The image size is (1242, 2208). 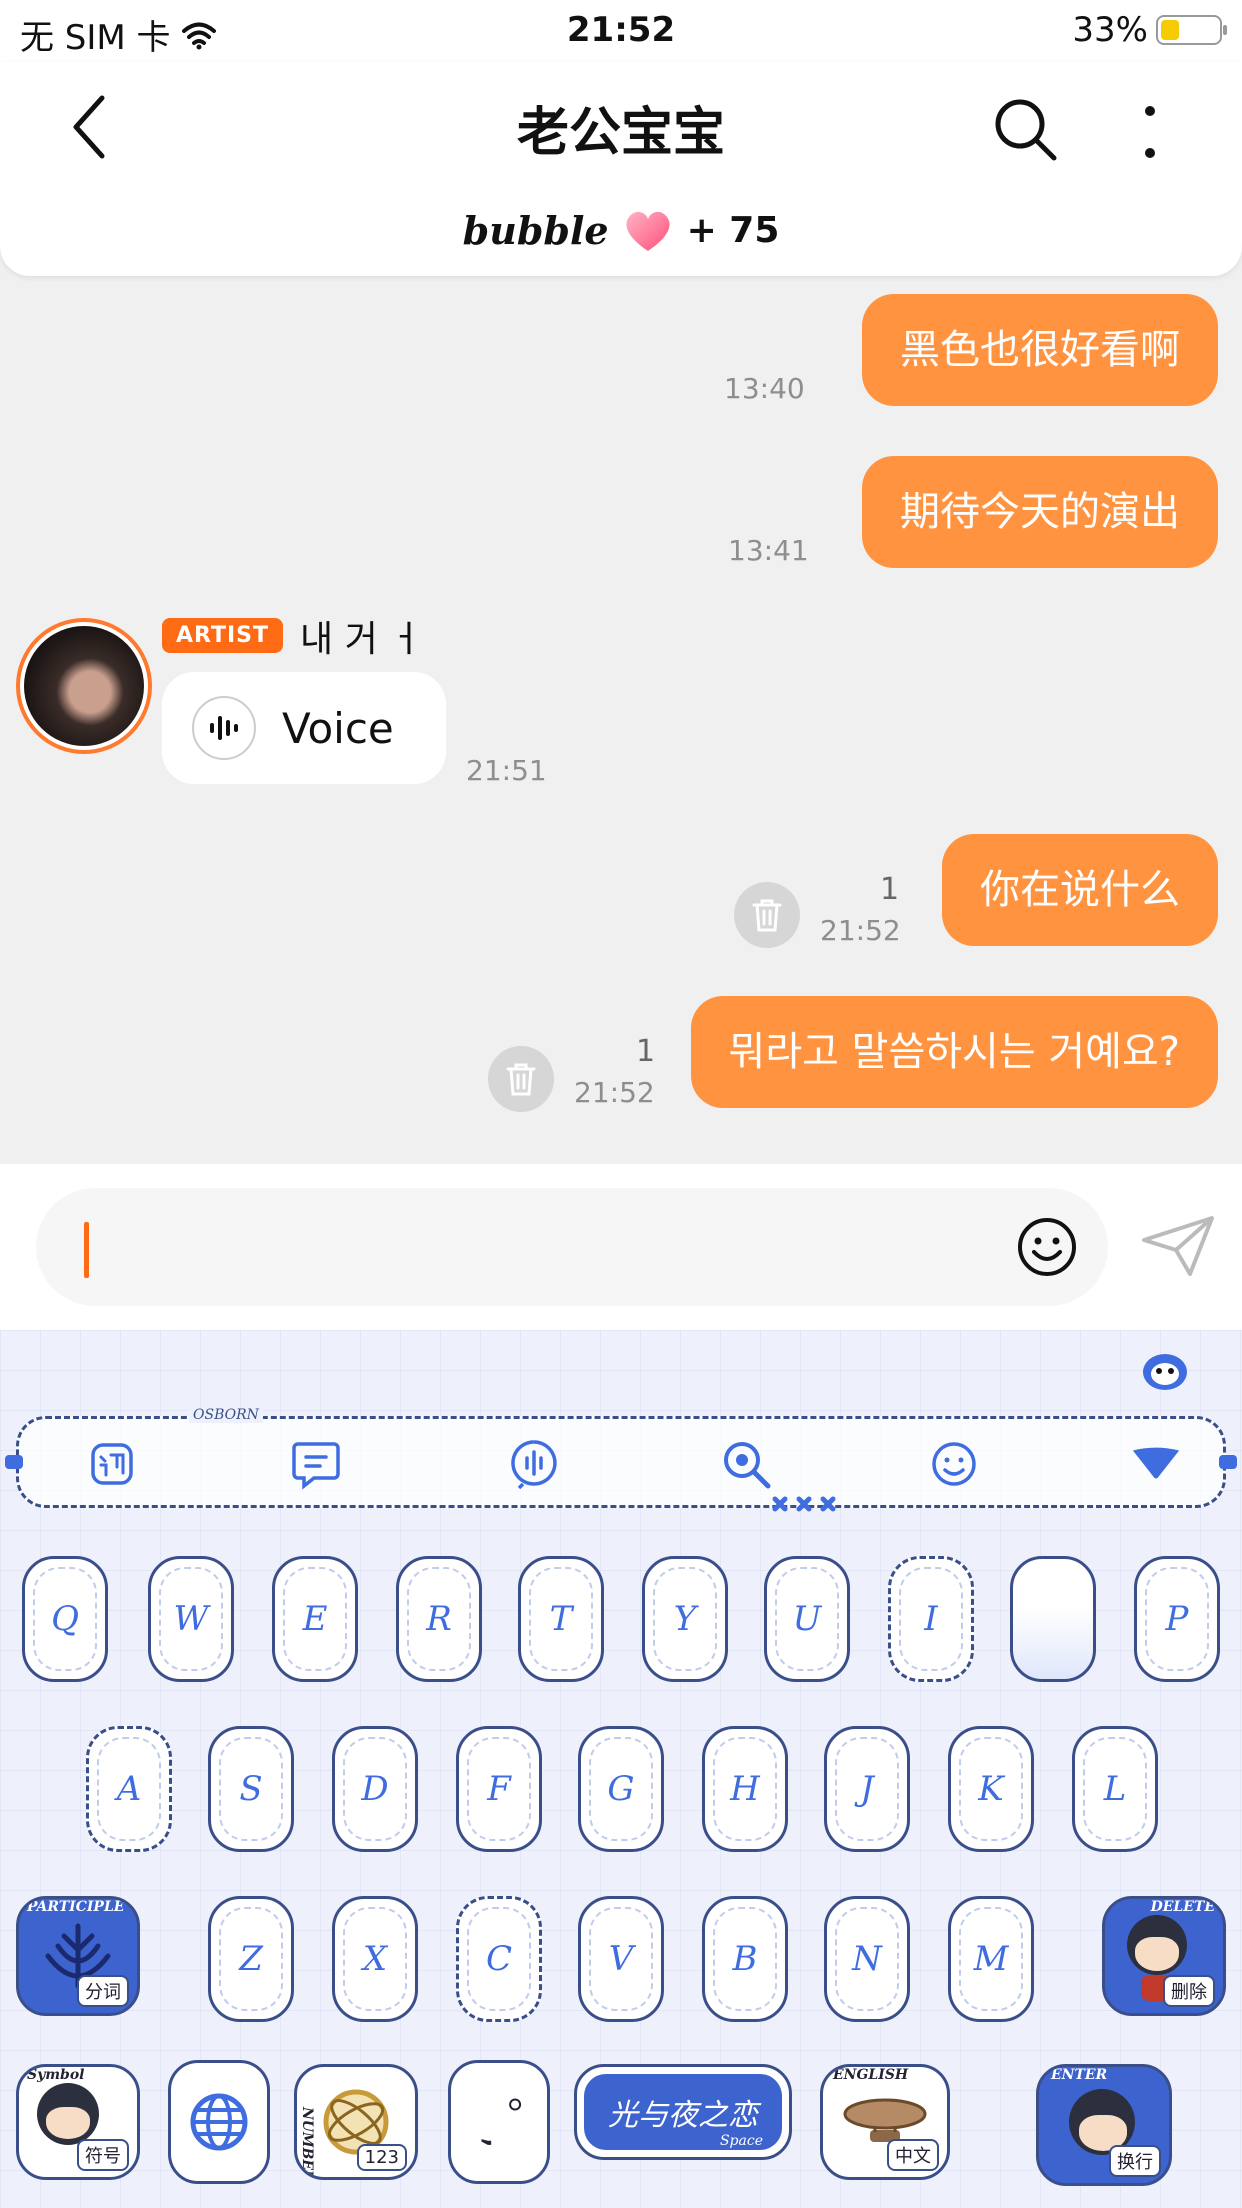 I want to click on message-time: 21:51, so click(x=506, y=770).